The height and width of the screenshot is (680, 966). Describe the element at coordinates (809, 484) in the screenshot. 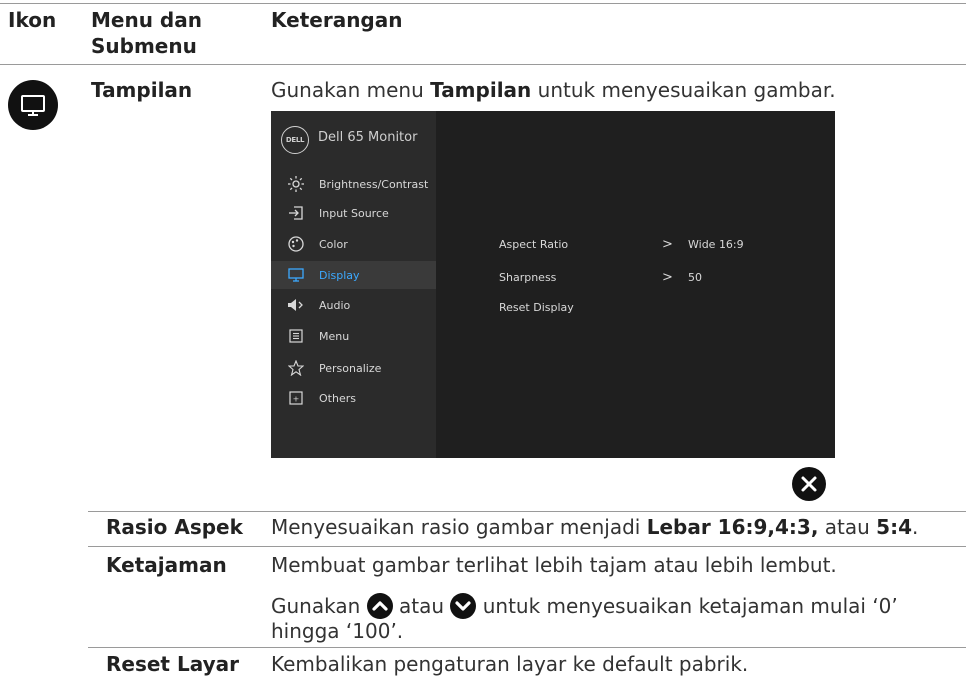

I see `close-icon` at that location.